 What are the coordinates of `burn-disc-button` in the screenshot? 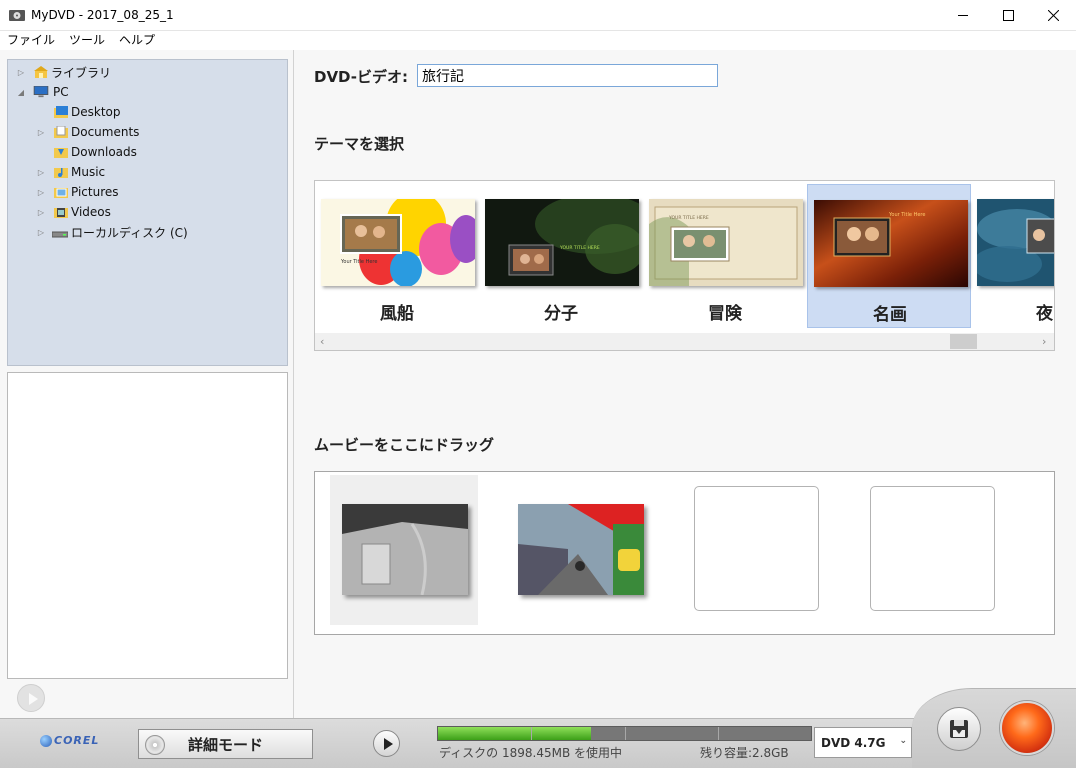 It's located at (1027, 728).